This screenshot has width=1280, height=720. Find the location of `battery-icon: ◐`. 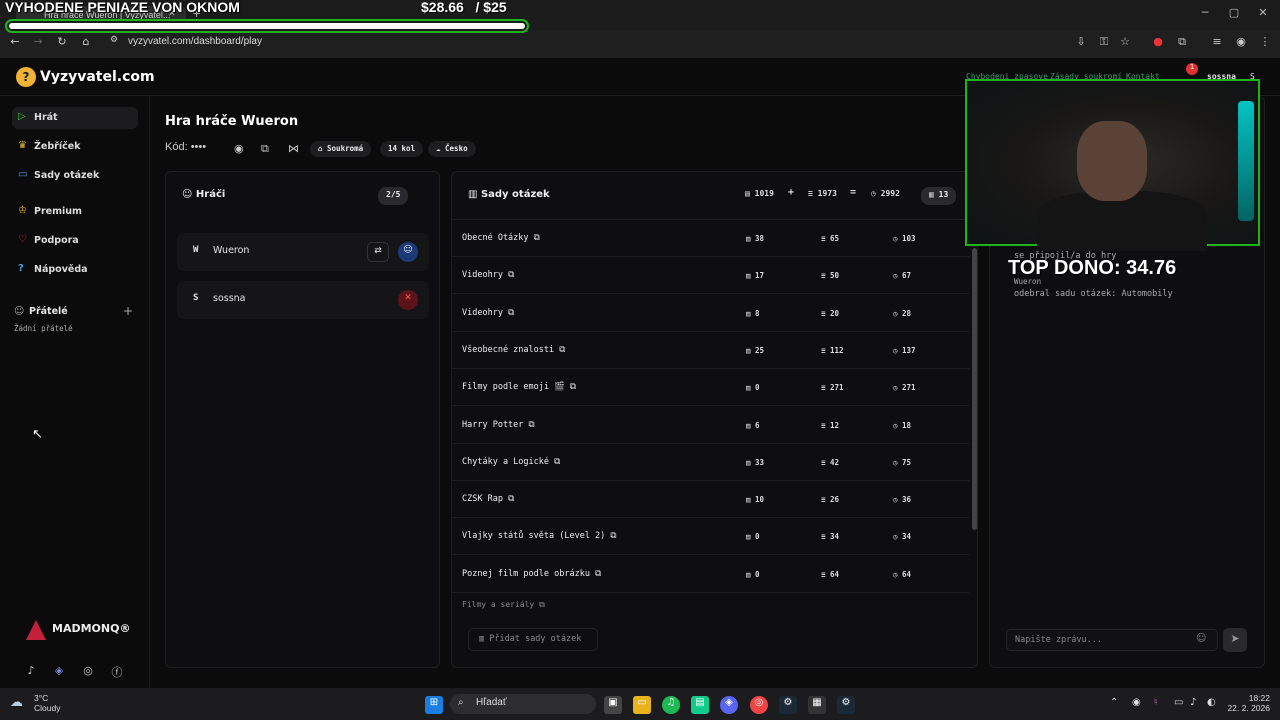

battery-icon: ◐ is located at coordinates (1211, 702).